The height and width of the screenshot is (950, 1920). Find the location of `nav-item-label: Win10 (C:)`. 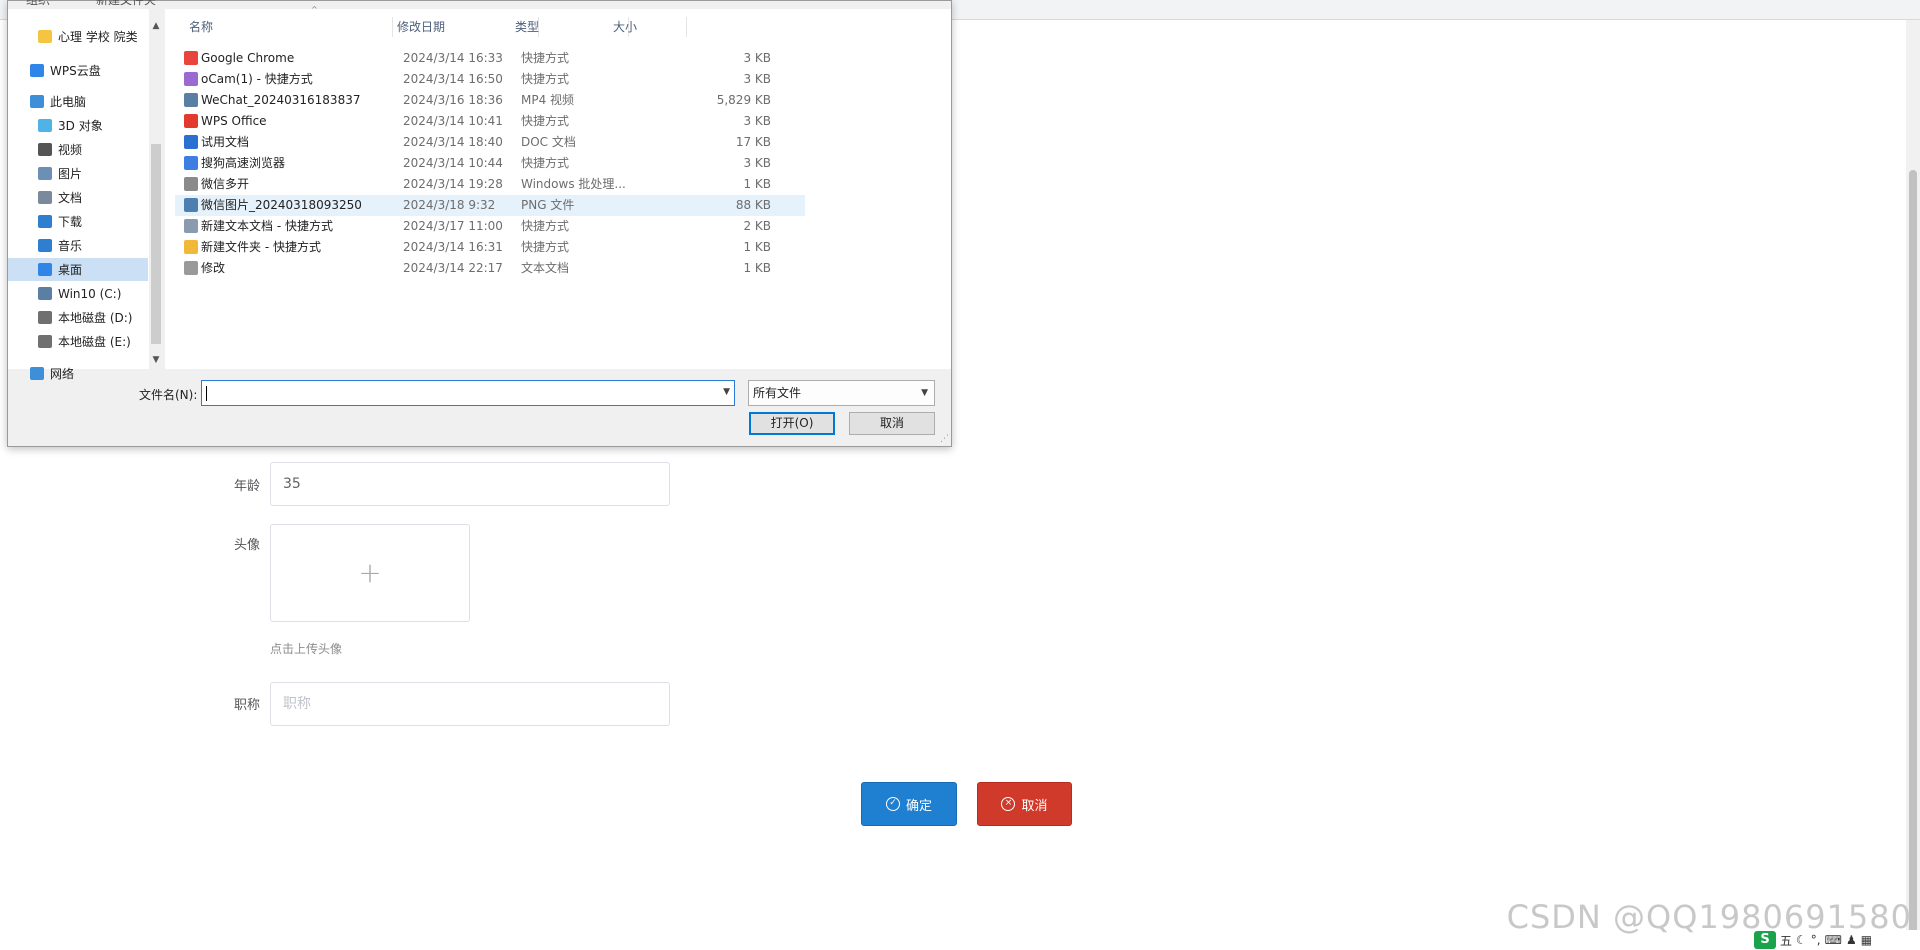

nav-item-label: Win10 (C:) is located at coordinates (90, 293).